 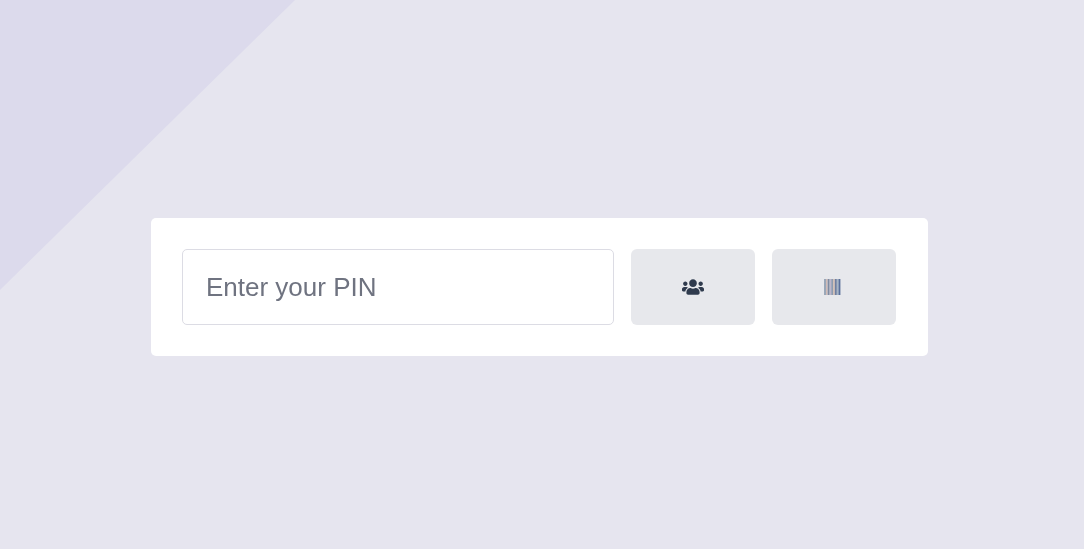 I want to click on pin-field: Enter your PIN, so click(x=398, y=287).